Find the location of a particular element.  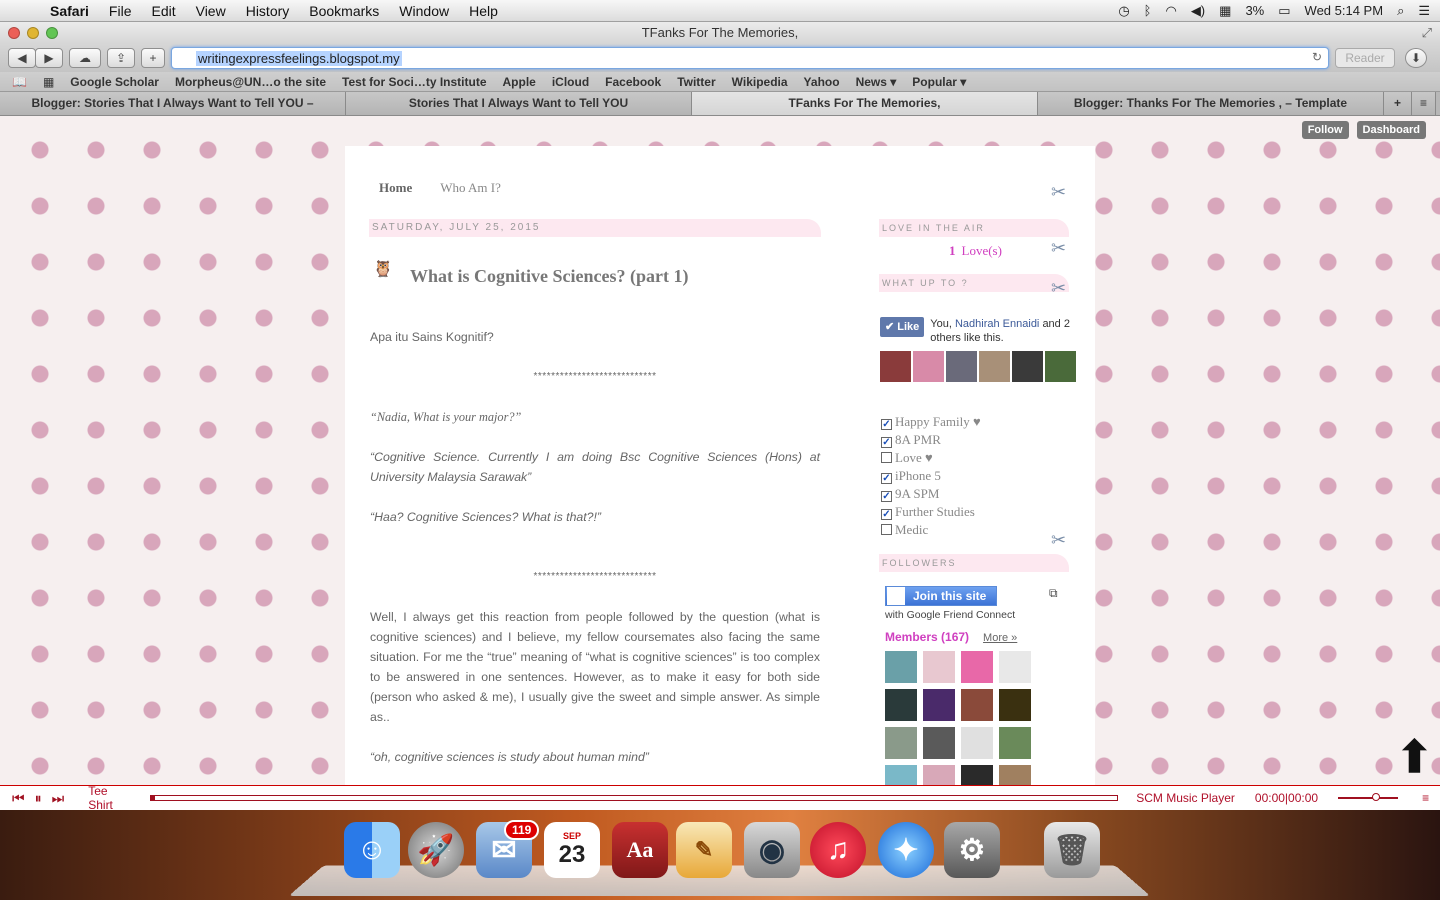

popout-icon: ⧉ is located at coordinates (1053, 593).